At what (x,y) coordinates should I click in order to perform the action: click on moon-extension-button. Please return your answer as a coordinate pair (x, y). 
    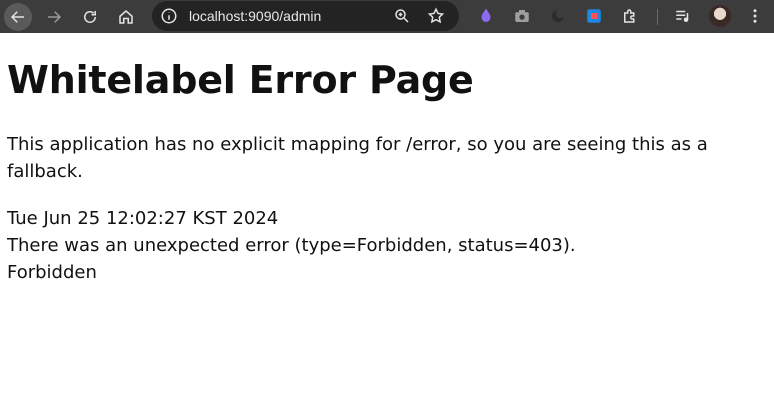
    Looking at the image, I should click on (558, 16).